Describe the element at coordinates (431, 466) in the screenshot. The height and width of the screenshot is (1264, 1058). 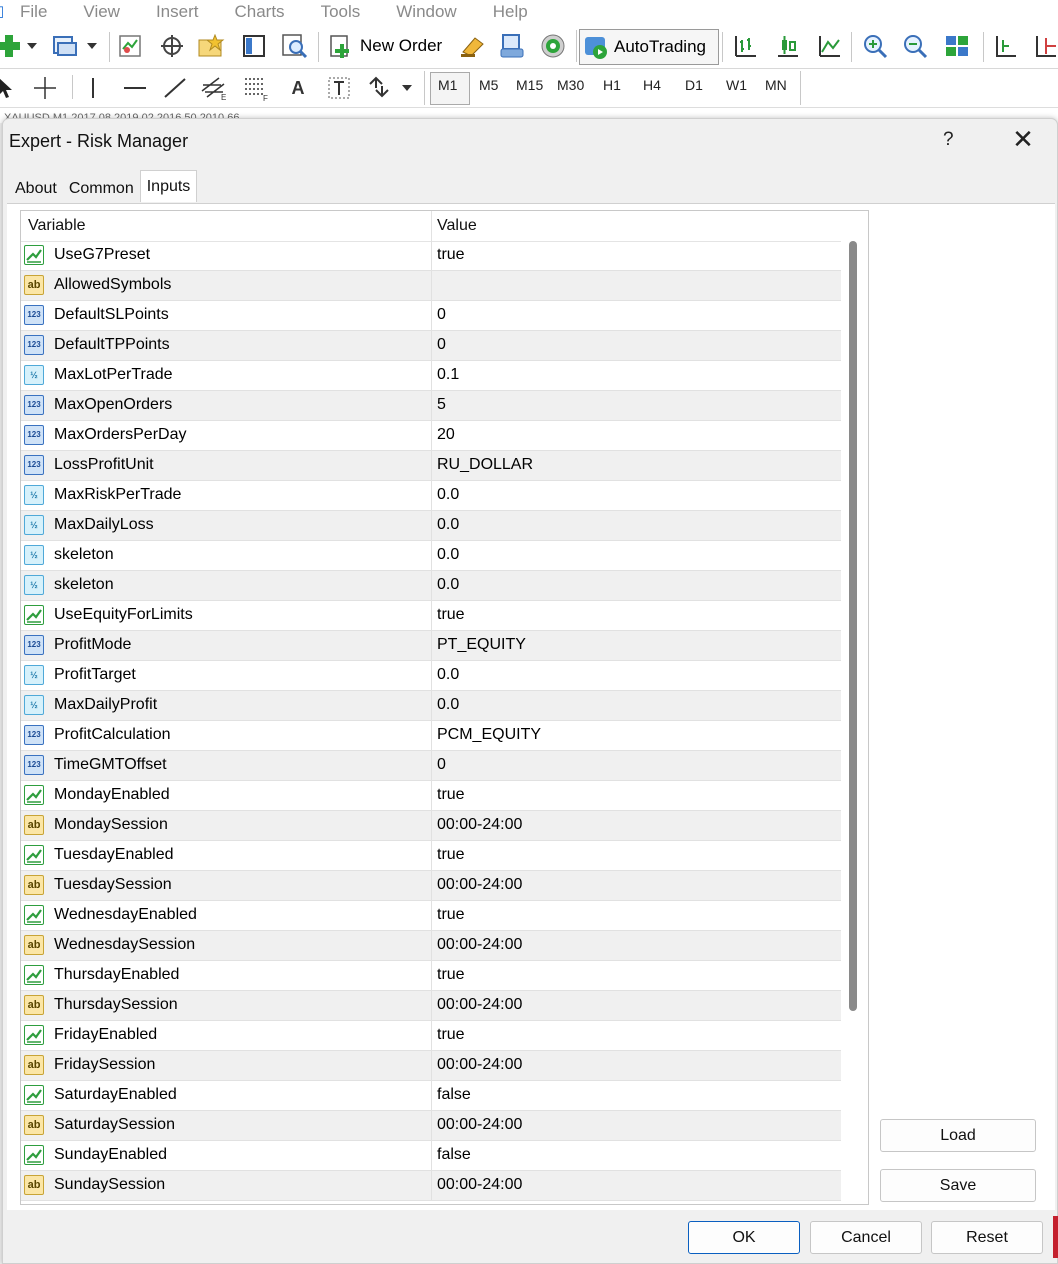
I see `input-row: 123 LossProfitUnit RU_DOLLAR` at that location.